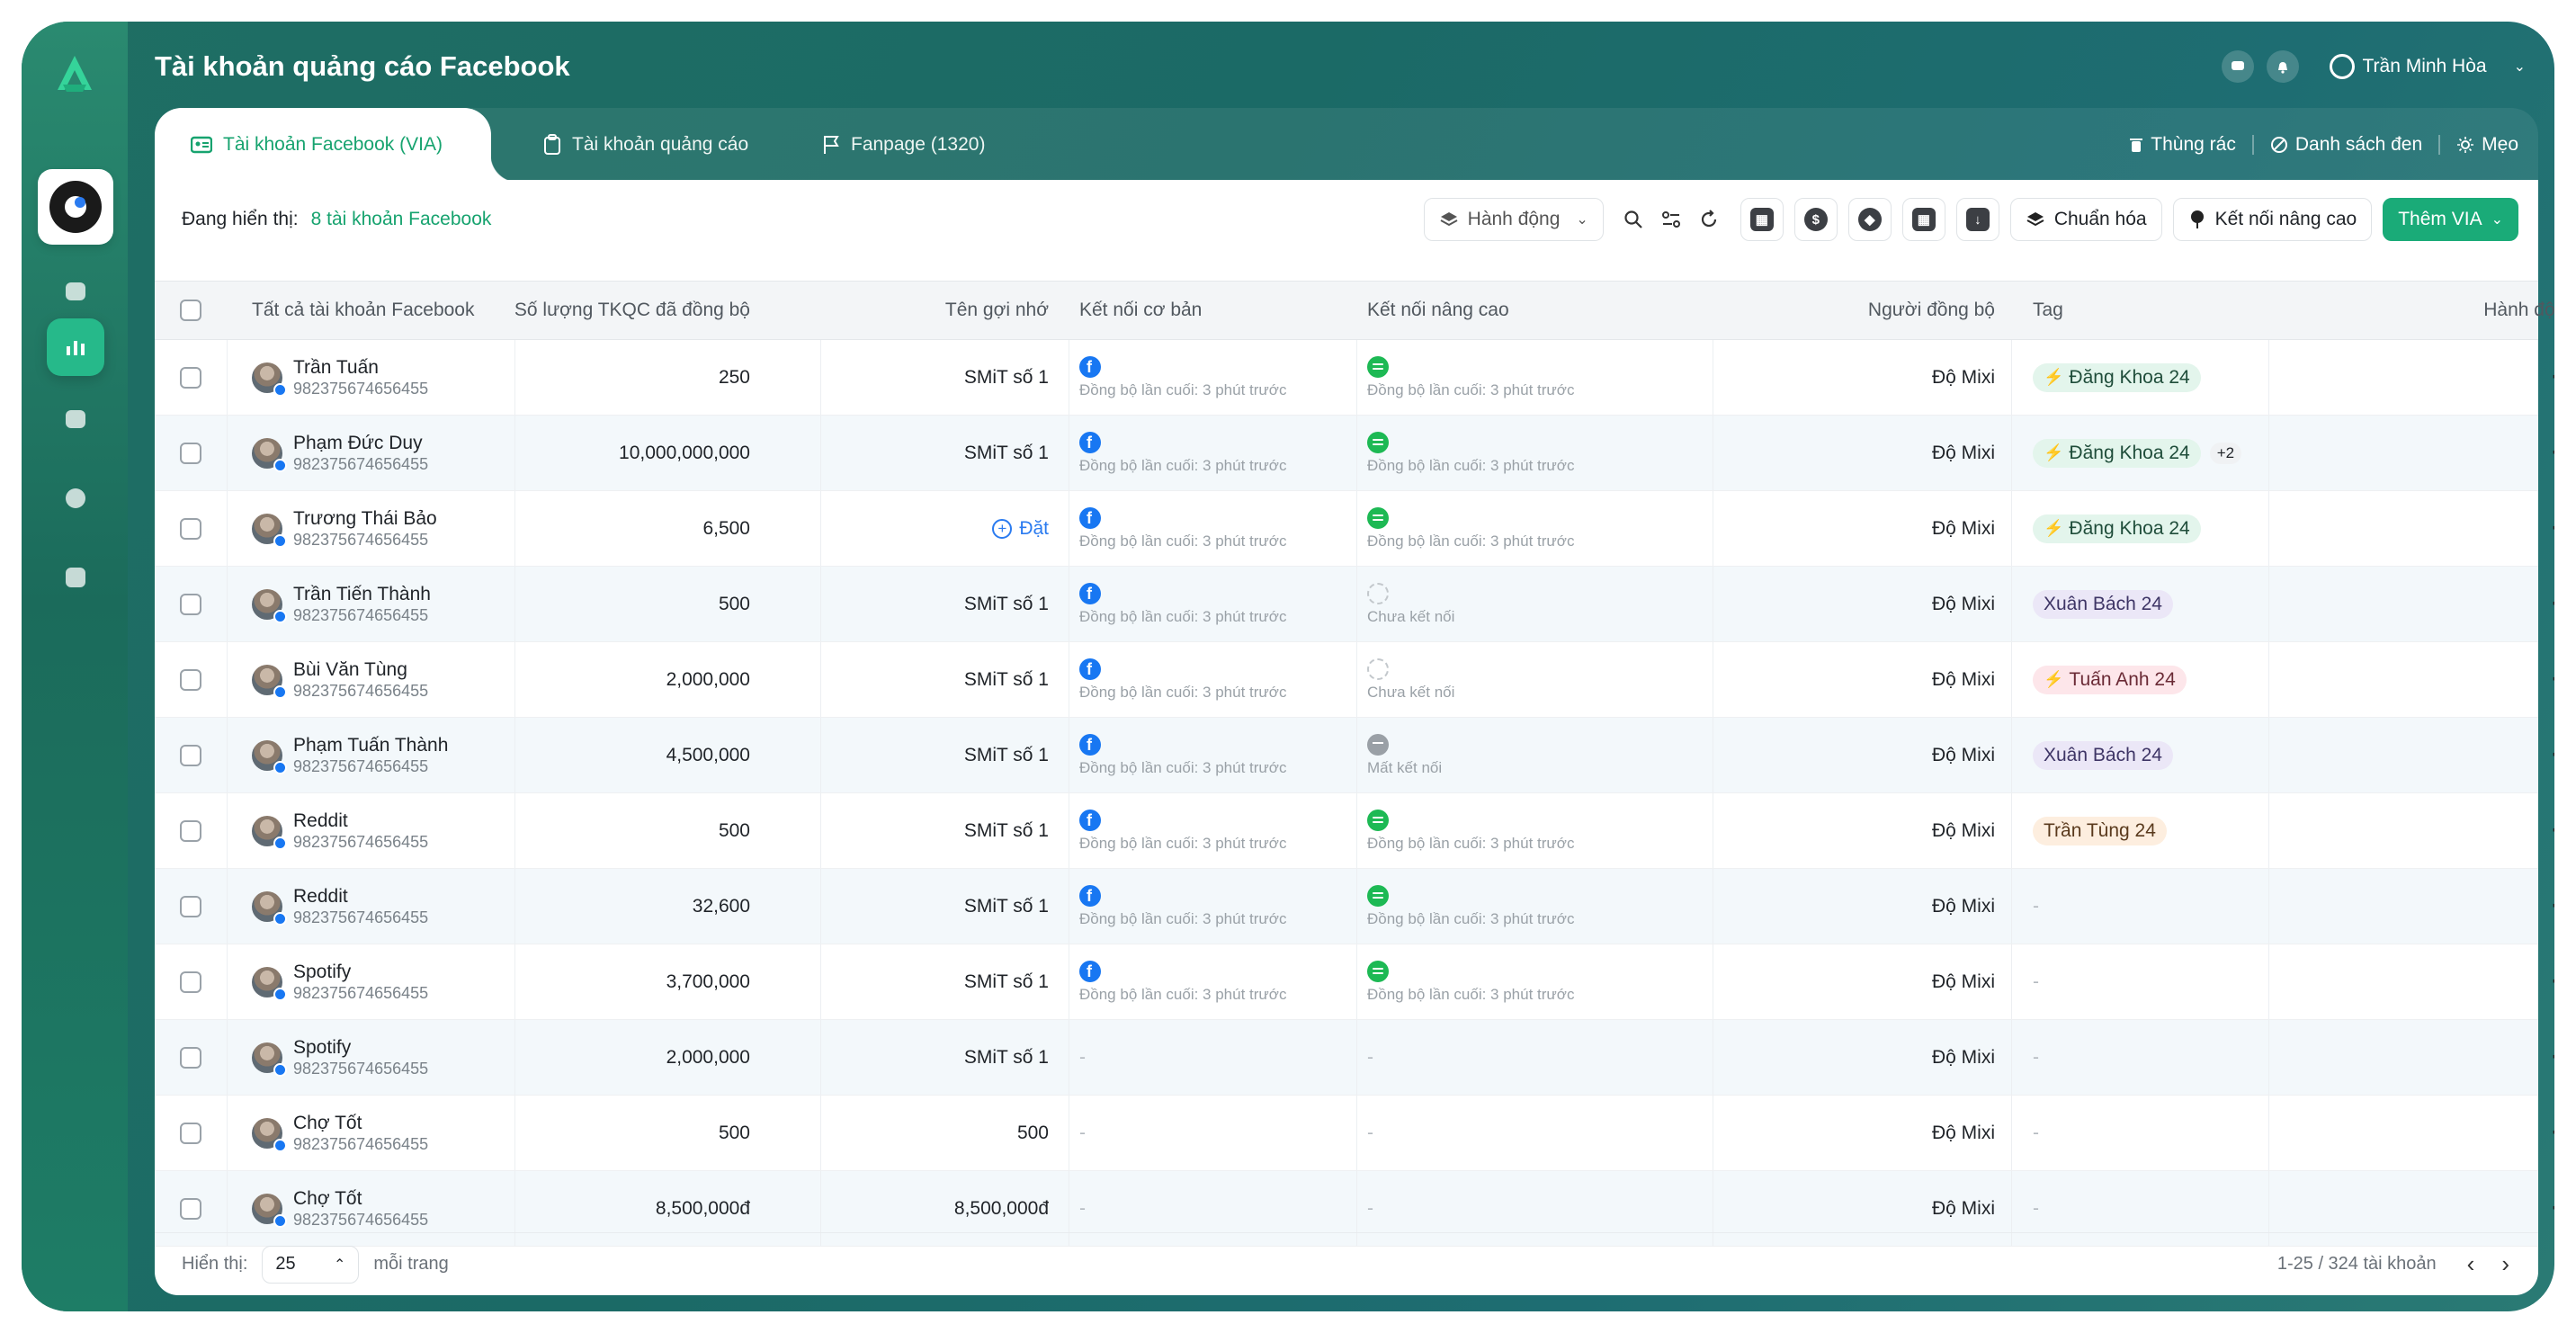 Image resolution: width=2576 pixels, height=1333 pixels. I want to click on search-icon, so click(1633, 219).